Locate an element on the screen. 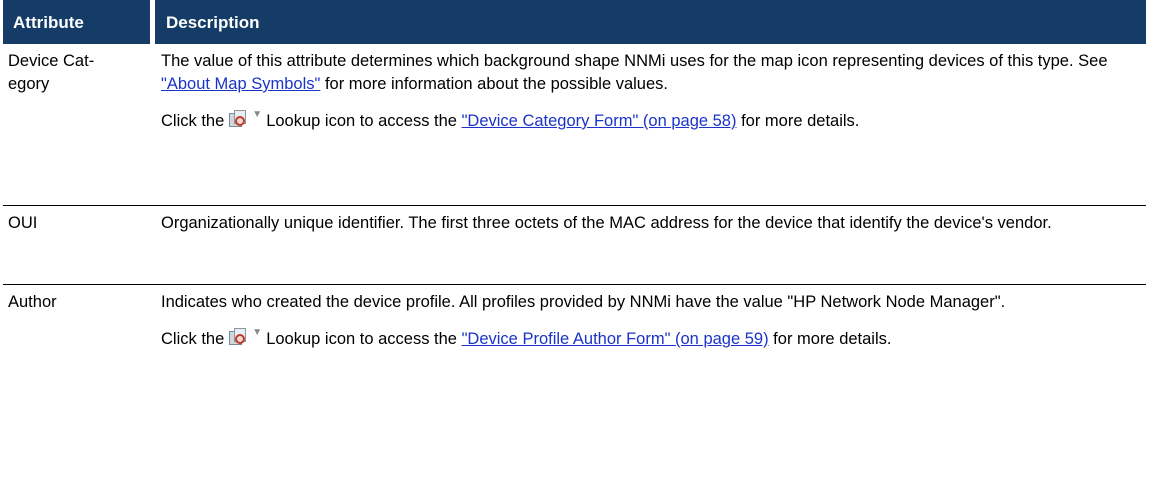  about-map-symbols-link: "About Map Symbols" is located at coordinates (240, 84).